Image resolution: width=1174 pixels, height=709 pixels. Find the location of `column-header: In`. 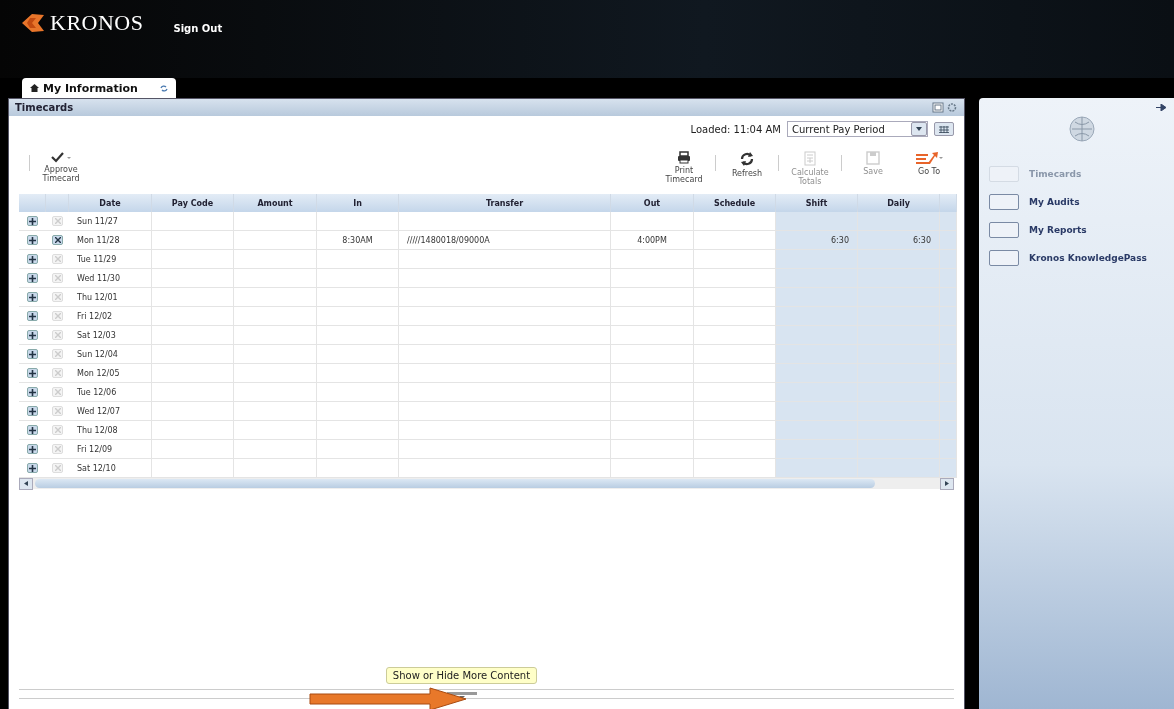

column-header: In is located at coordinates (358, 203).